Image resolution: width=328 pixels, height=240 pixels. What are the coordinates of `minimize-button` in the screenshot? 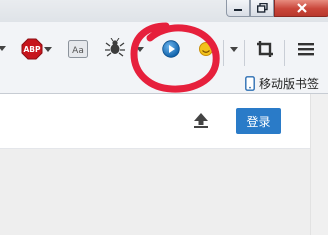 It's located at (238, 8).